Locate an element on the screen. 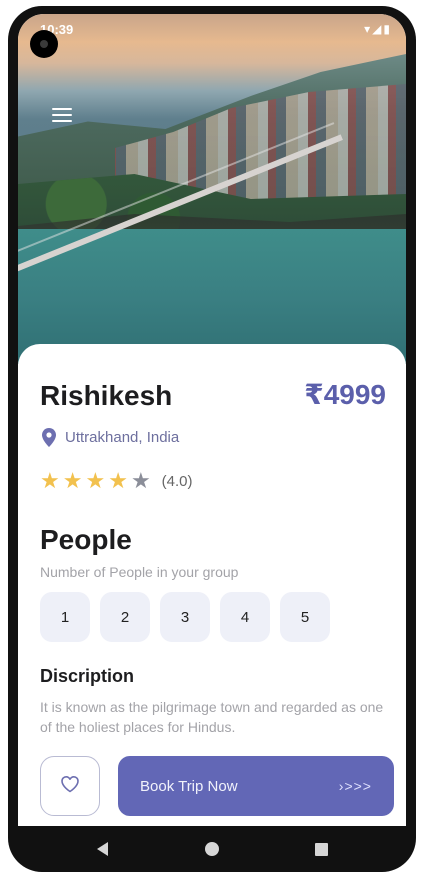 Image resolution: width=422 pixels, height=877 pixels. location-text: Uttrakhand, India is located at coordinates (122, 437).